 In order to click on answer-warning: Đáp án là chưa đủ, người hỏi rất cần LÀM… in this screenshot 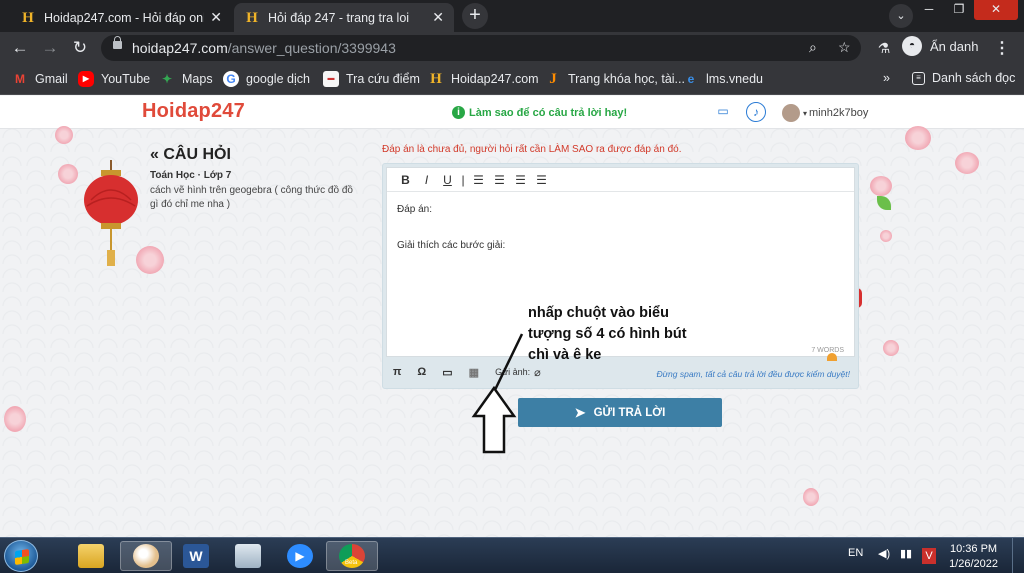, I will do `click(532, 149)`.